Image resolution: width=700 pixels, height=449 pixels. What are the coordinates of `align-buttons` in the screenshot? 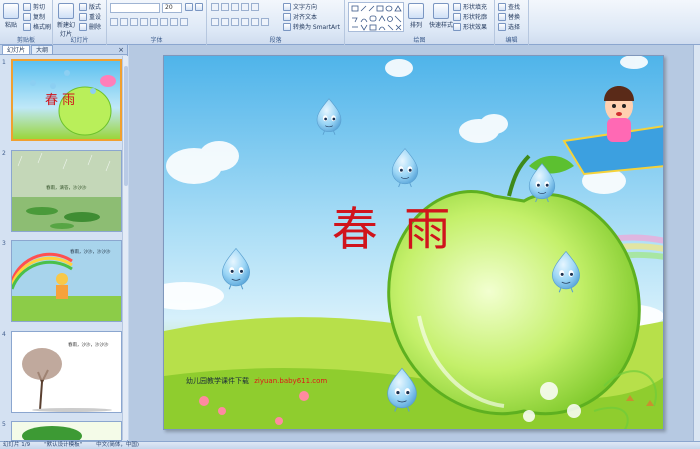 It's located at (241, 23).